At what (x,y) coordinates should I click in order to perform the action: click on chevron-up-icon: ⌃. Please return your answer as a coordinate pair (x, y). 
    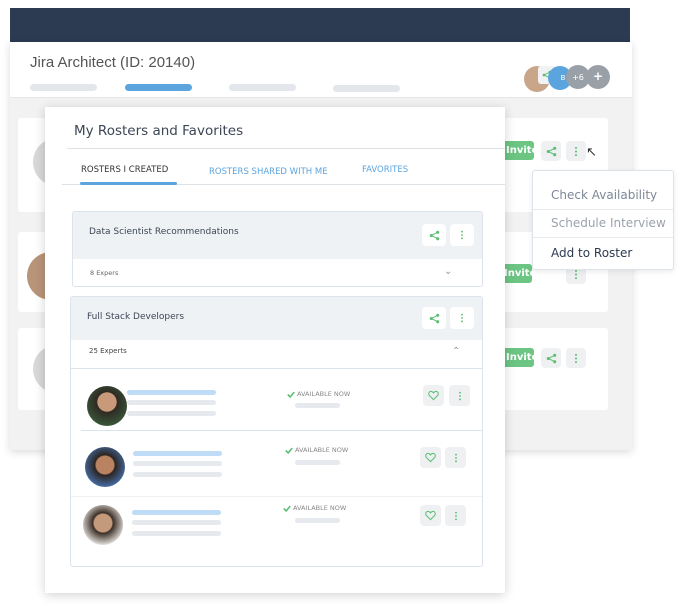
    Looking at the image, I should click on (456, 351).